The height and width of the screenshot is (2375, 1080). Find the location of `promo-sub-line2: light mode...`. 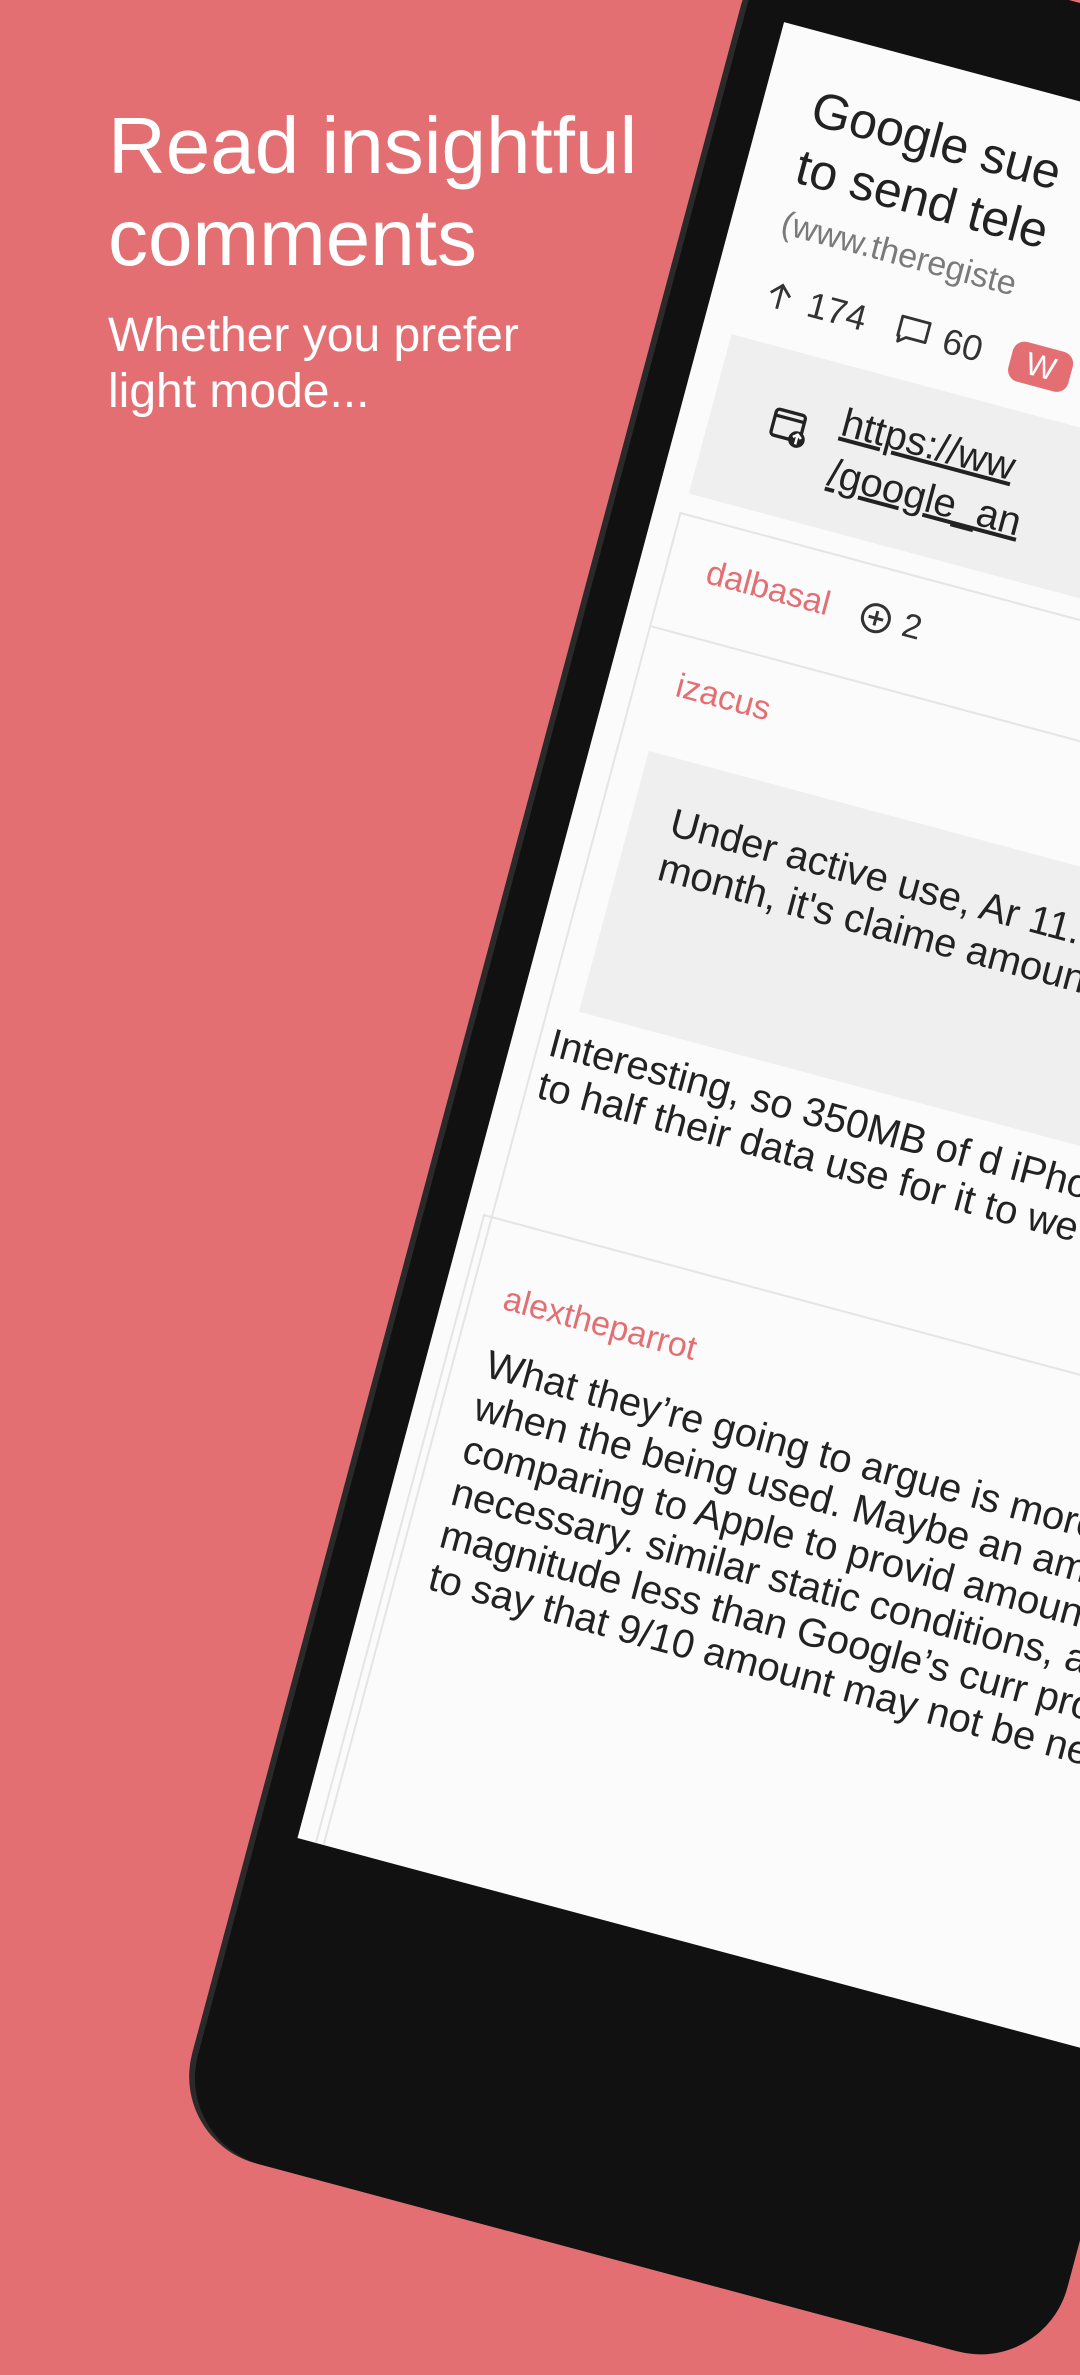

promo-sub-line2: light mode... is located at coordinates (239, 391).